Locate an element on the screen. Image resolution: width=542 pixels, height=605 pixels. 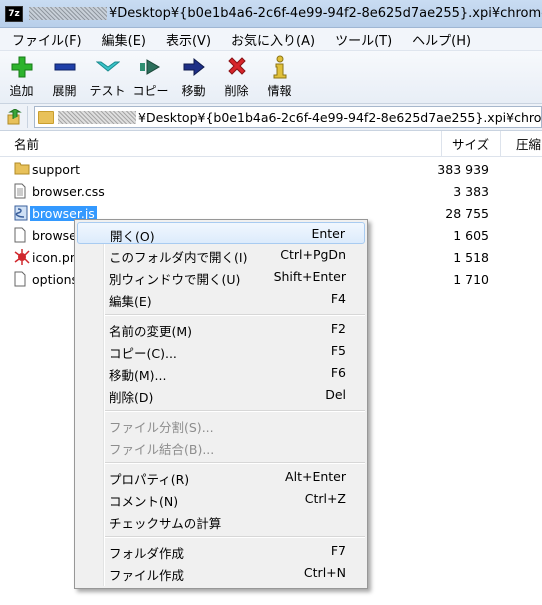
delete-icon is located at coordinates (236, 67).